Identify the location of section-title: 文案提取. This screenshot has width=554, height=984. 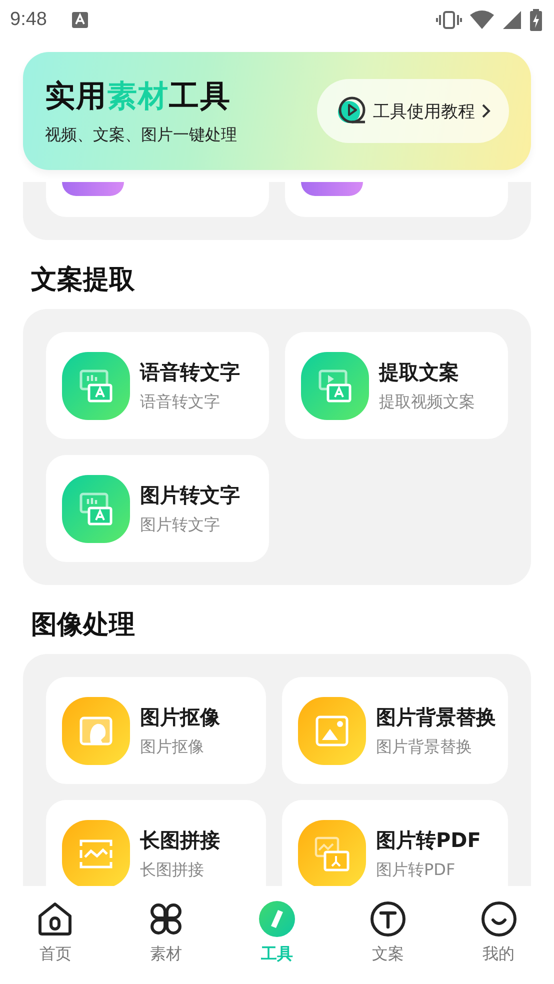
(83, 280).